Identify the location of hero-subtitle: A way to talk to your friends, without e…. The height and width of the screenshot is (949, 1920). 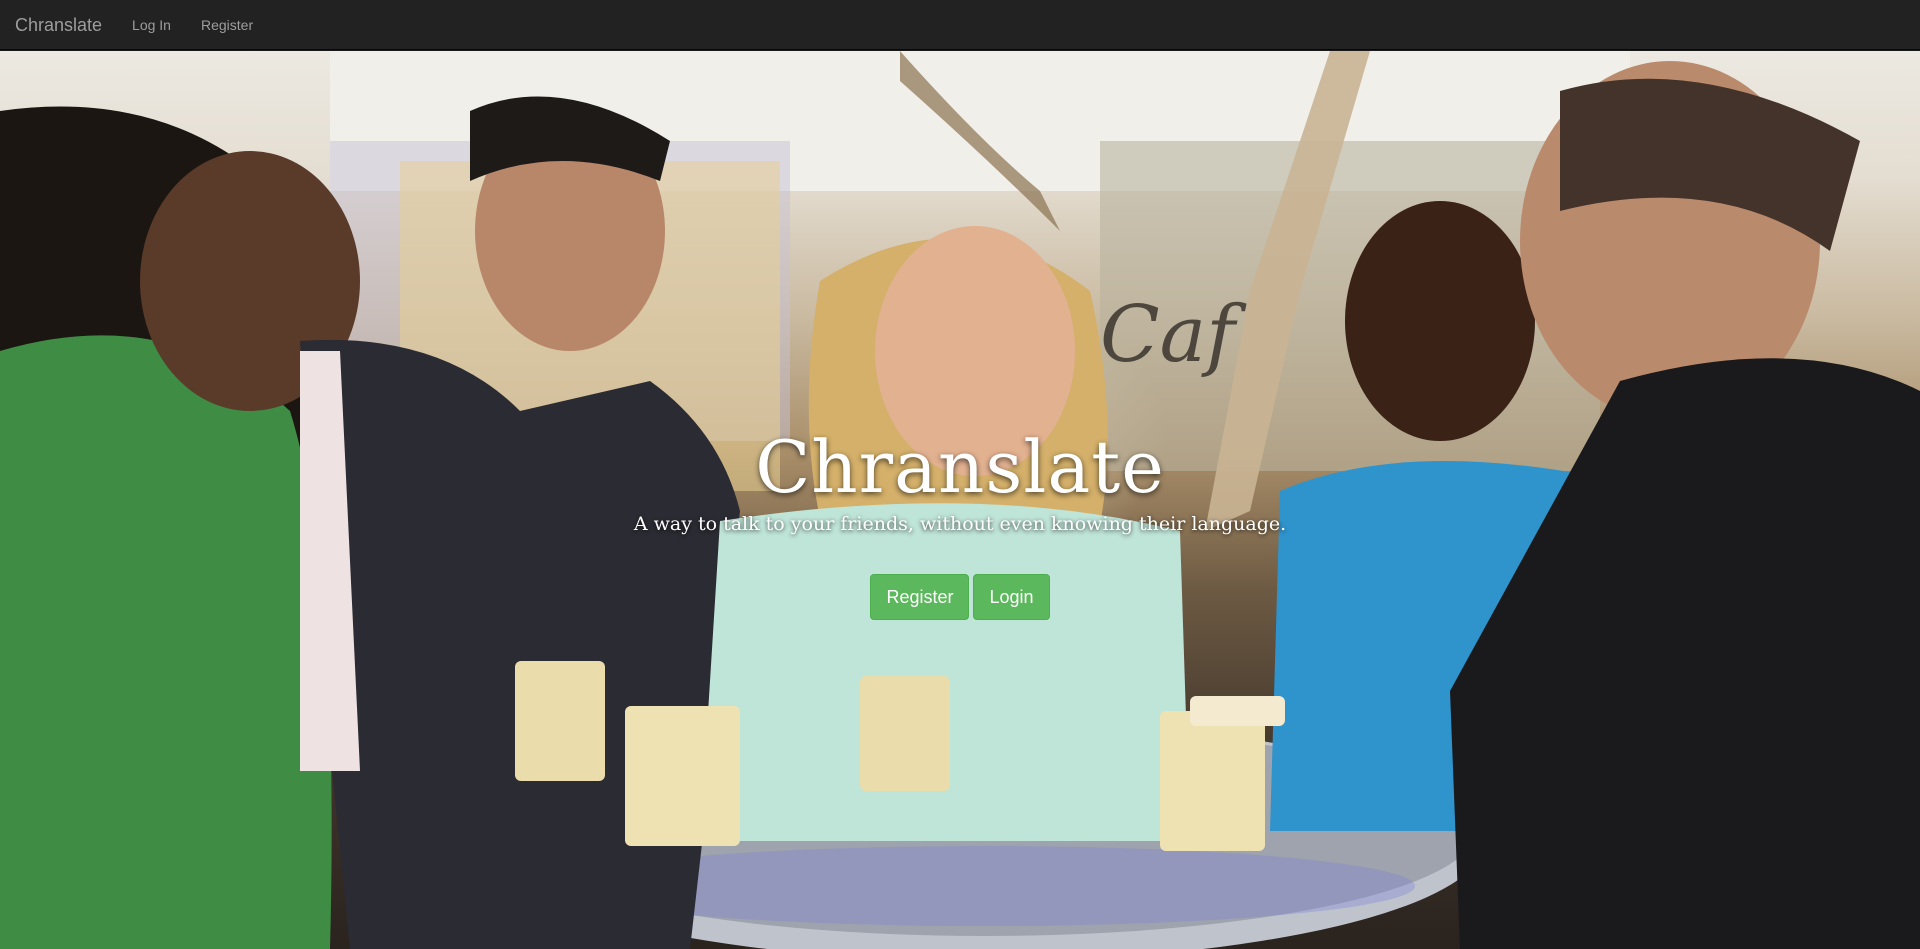
(960, 524).